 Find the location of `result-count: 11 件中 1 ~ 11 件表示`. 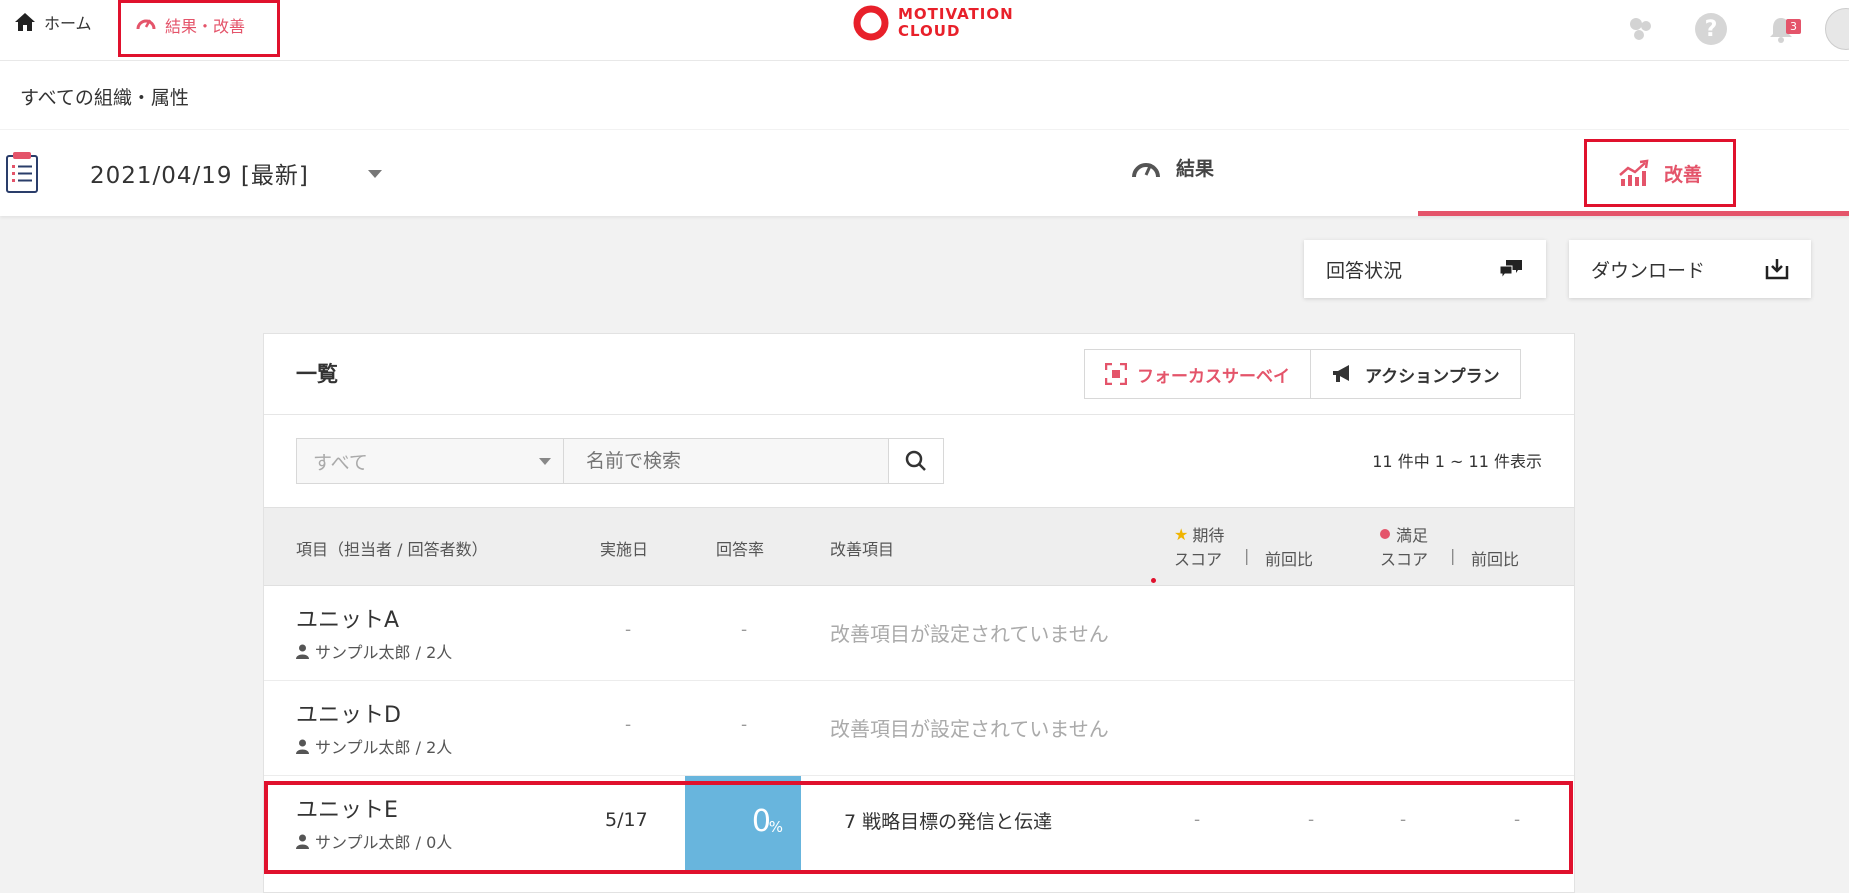

result-count: 11 件中 1 ~ 11 件表示 is located at coordinates (1457, 461).